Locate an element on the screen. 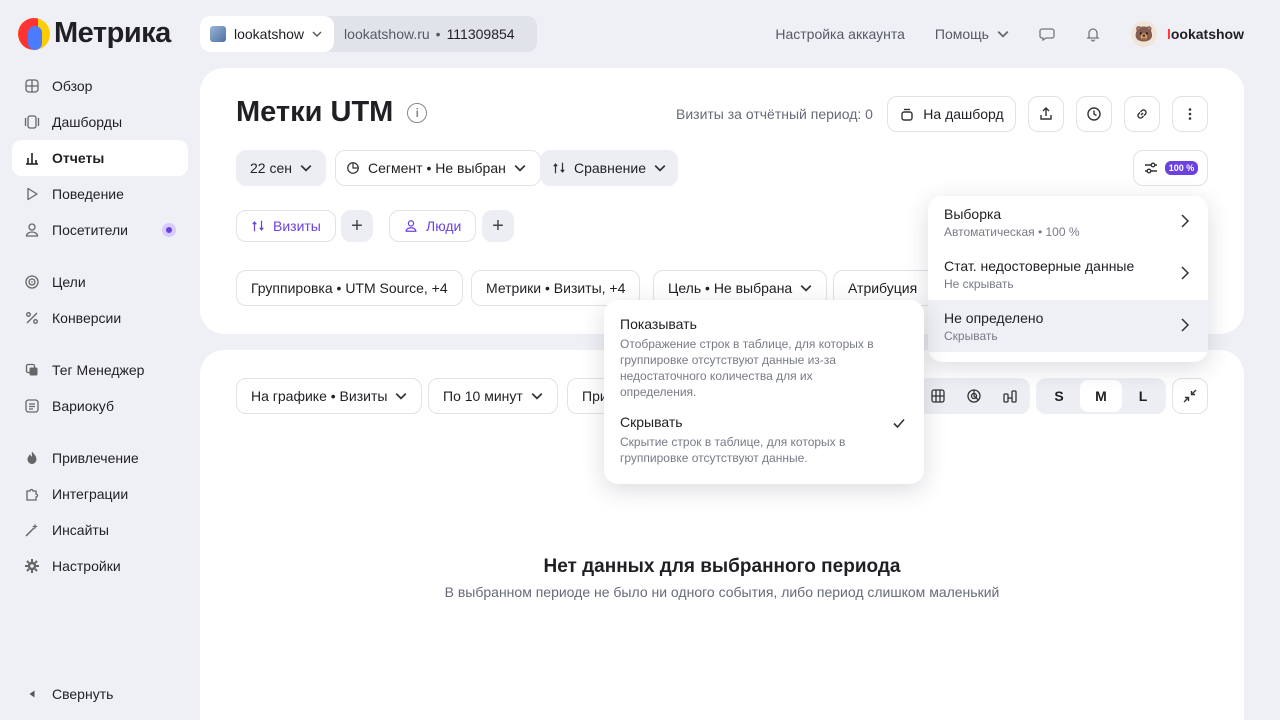 This screenshot has height=720, width=1280. chip-visits: Визиты is located at coordinates (286, 226).